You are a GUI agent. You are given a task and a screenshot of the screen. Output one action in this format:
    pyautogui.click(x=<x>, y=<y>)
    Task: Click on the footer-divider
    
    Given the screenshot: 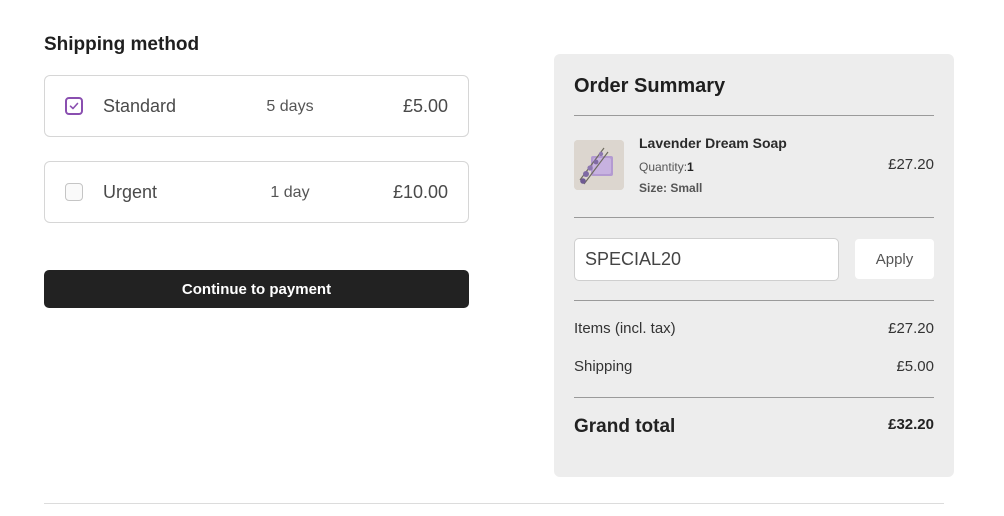 What is the action you would take?
    pyautogui.click(x=494, y=503)
    